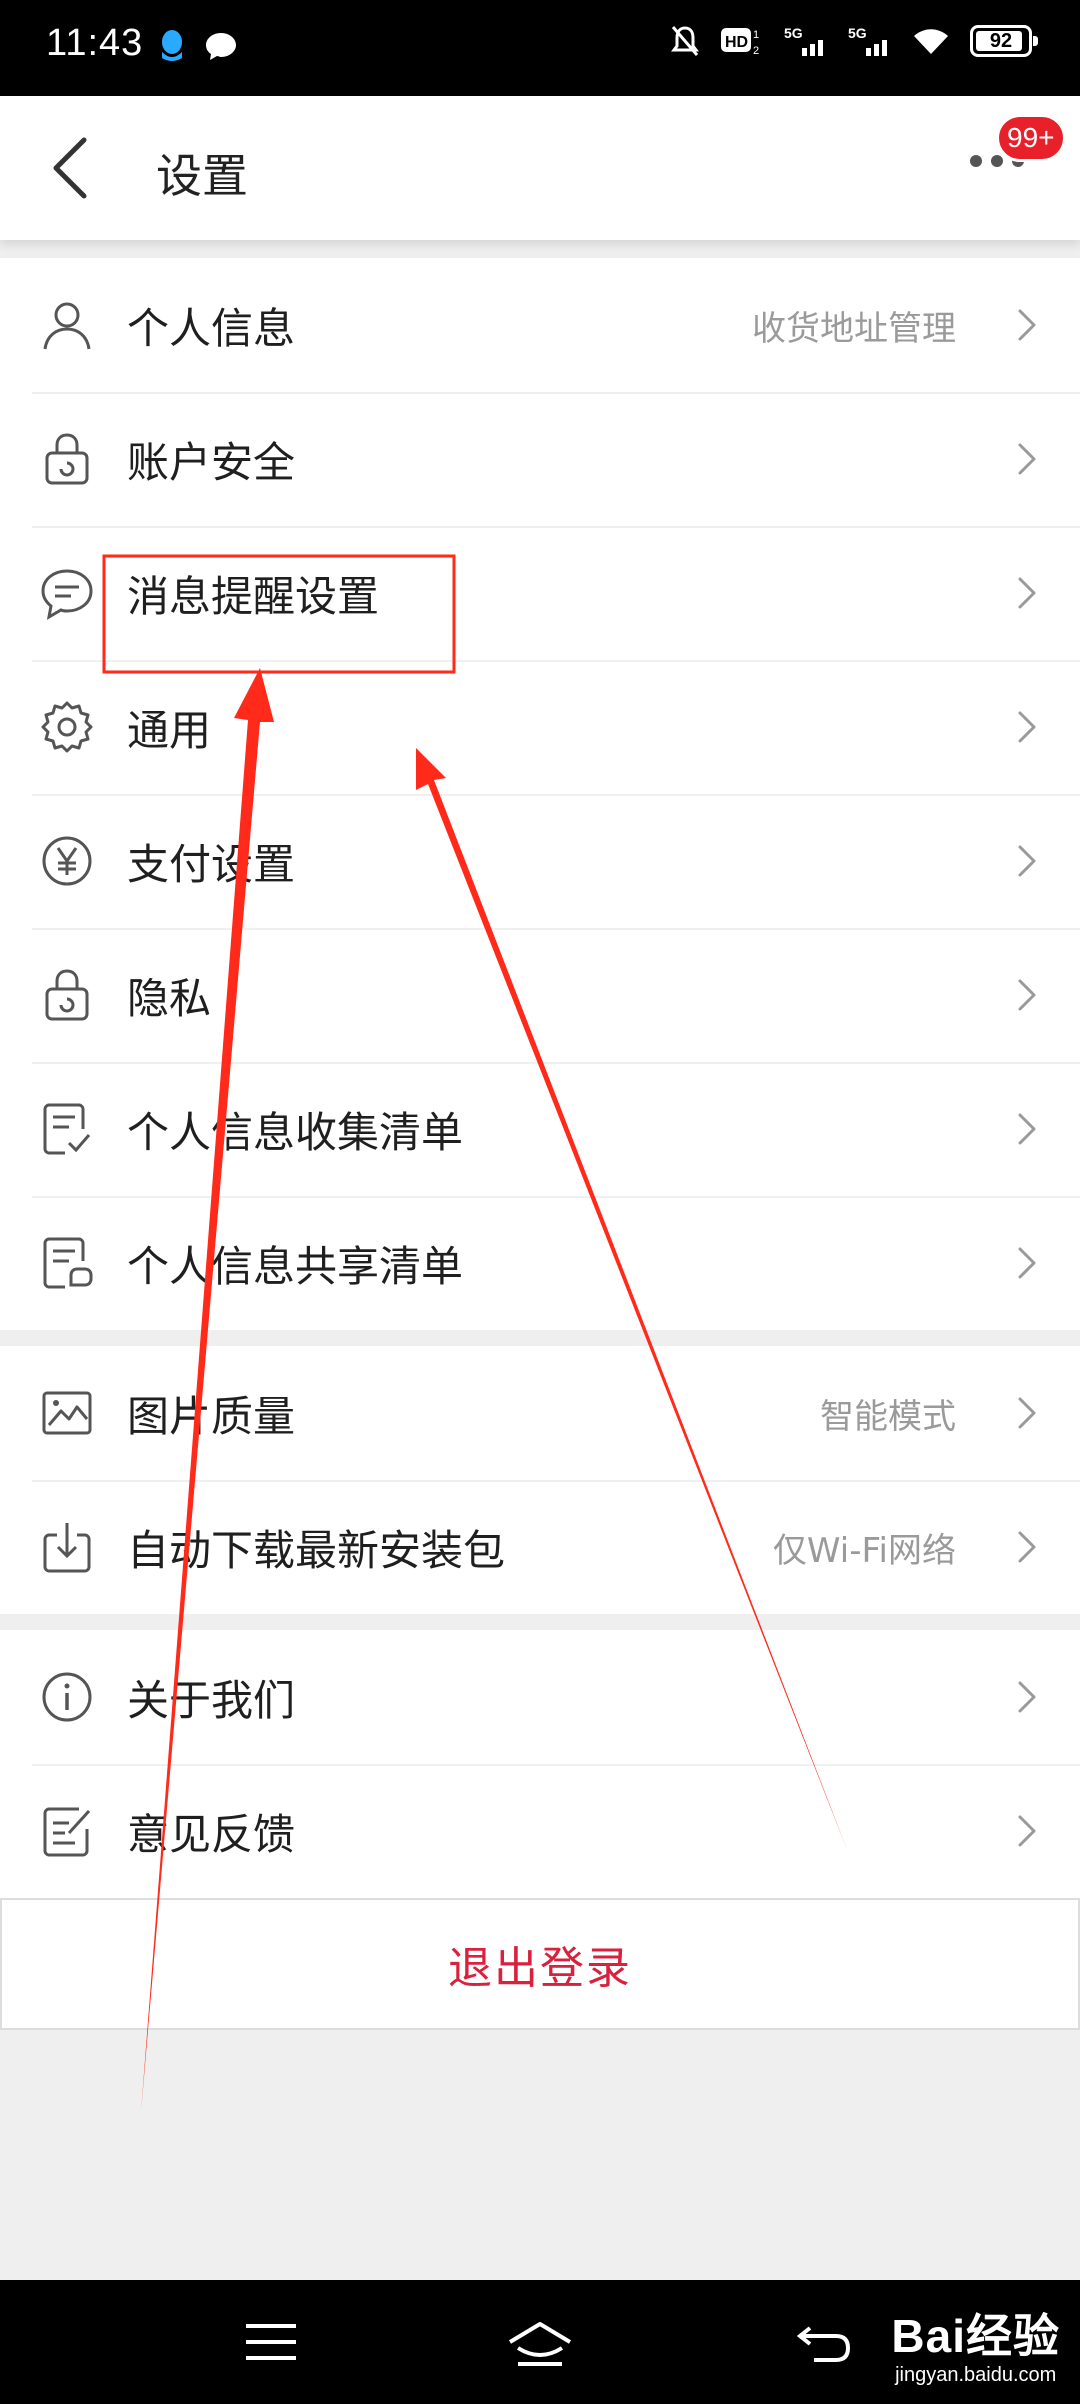  I want to click on settings-row: 隐私, so click(540, 995).